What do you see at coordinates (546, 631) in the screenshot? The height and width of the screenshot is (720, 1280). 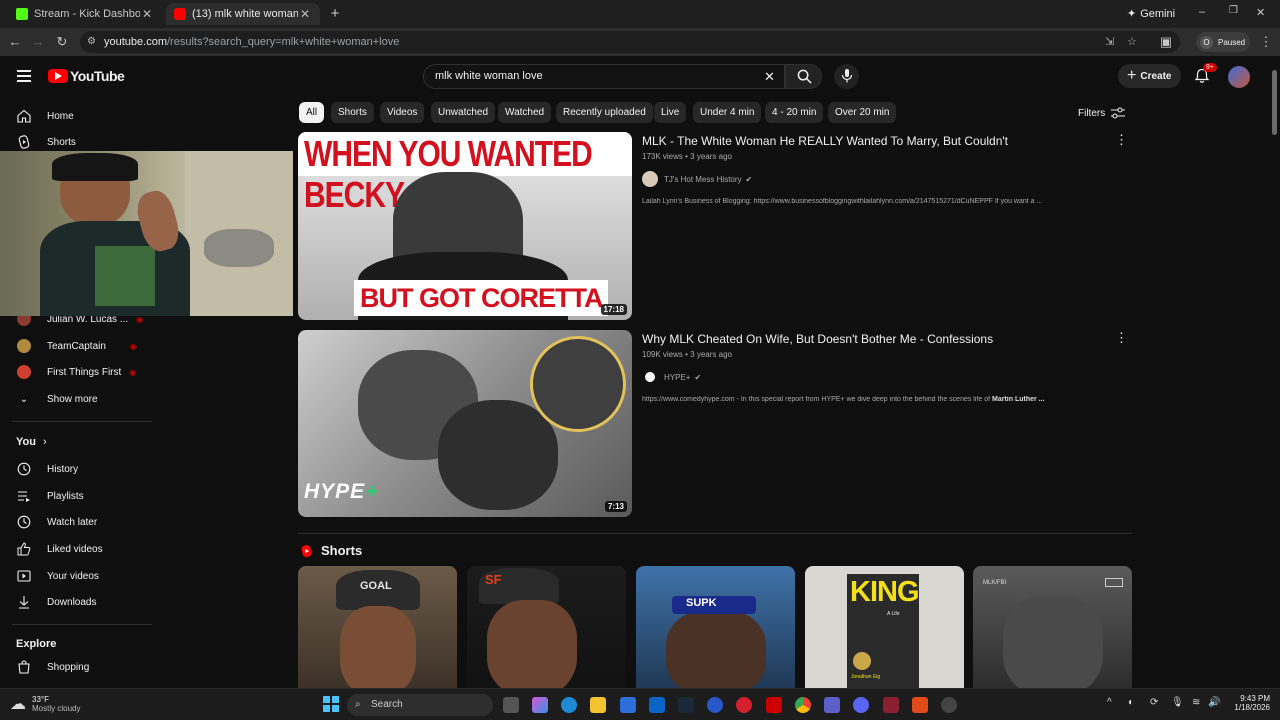 I see `short-thumbnail: SF` at bounding box center [546, 631].